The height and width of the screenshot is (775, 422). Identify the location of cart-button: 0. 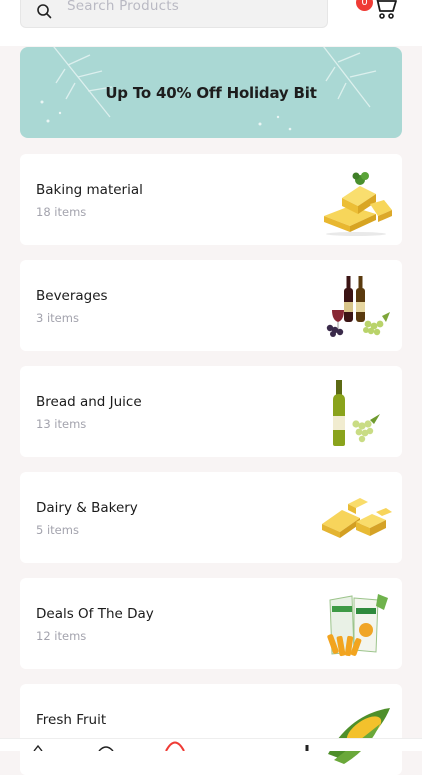
(377, 12).